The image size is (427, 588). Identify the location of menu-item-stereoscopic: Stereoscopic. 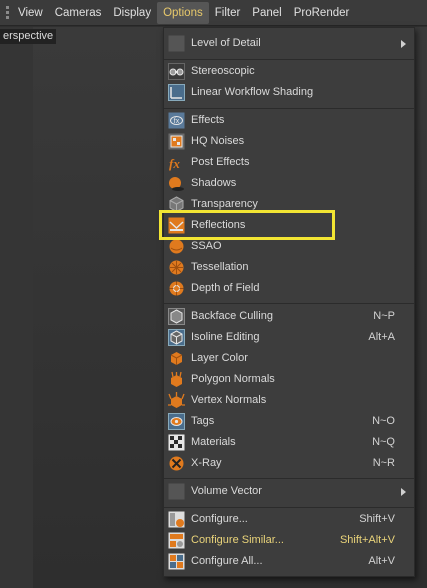
(289, 71).